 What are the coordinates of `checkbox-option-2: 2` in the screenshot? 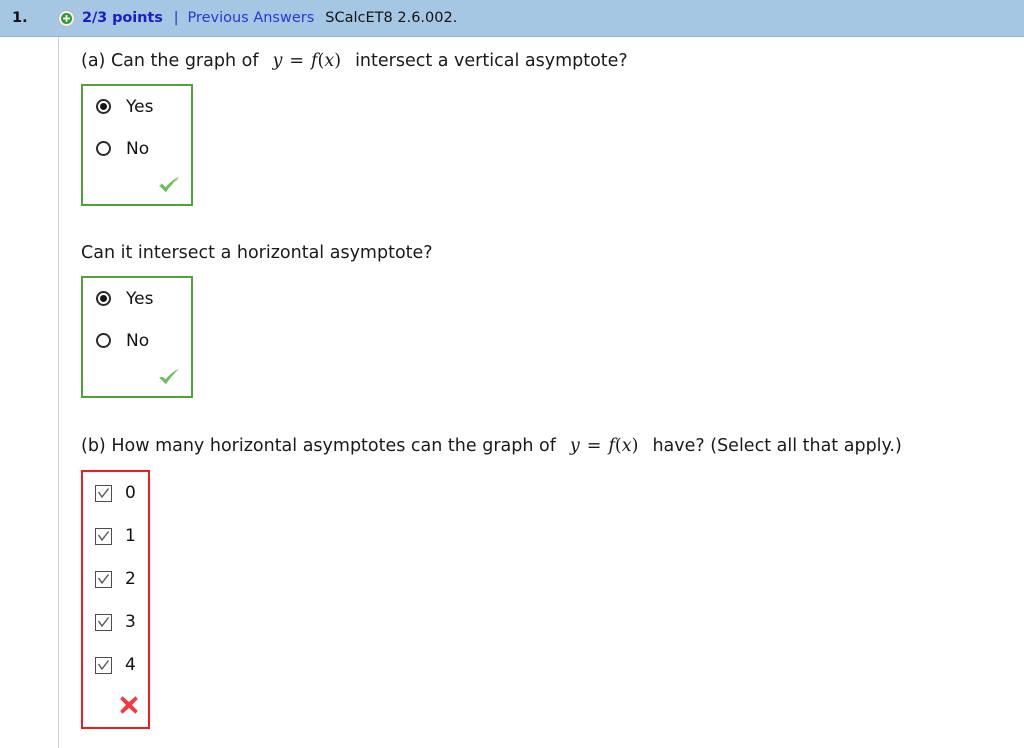 It's located at (115, 579).